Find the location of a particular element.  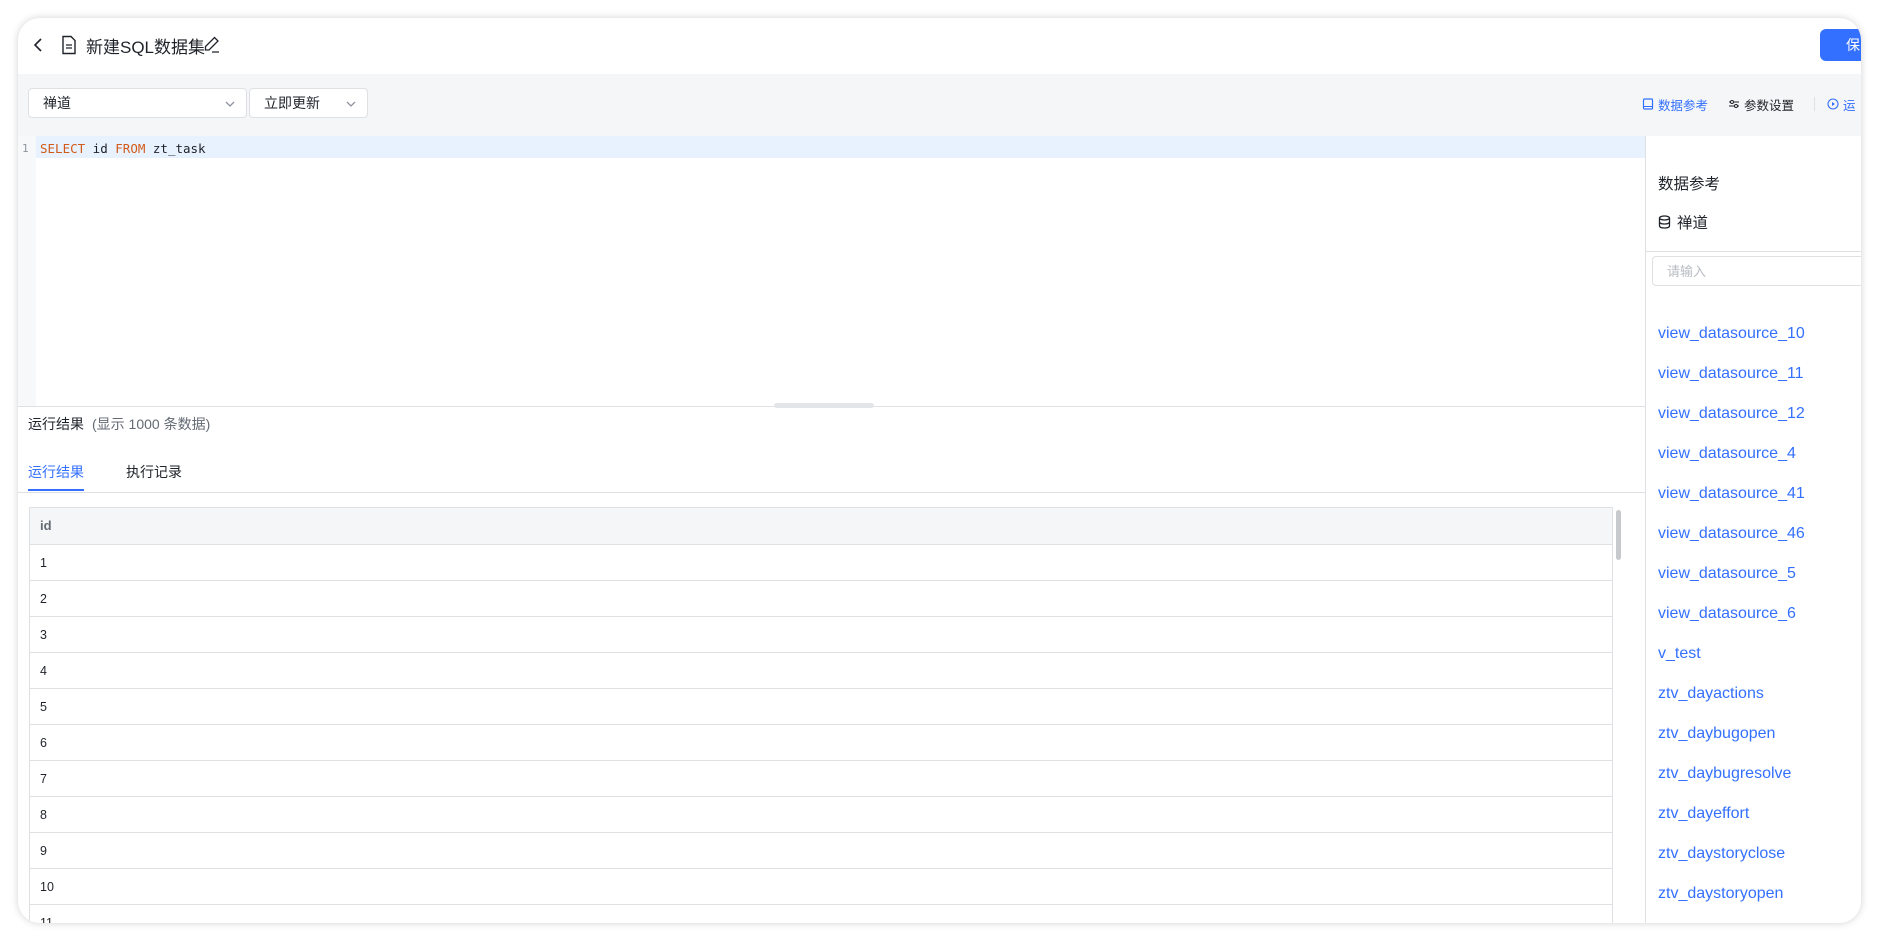

document-icon is located at coordinates (69, 45).